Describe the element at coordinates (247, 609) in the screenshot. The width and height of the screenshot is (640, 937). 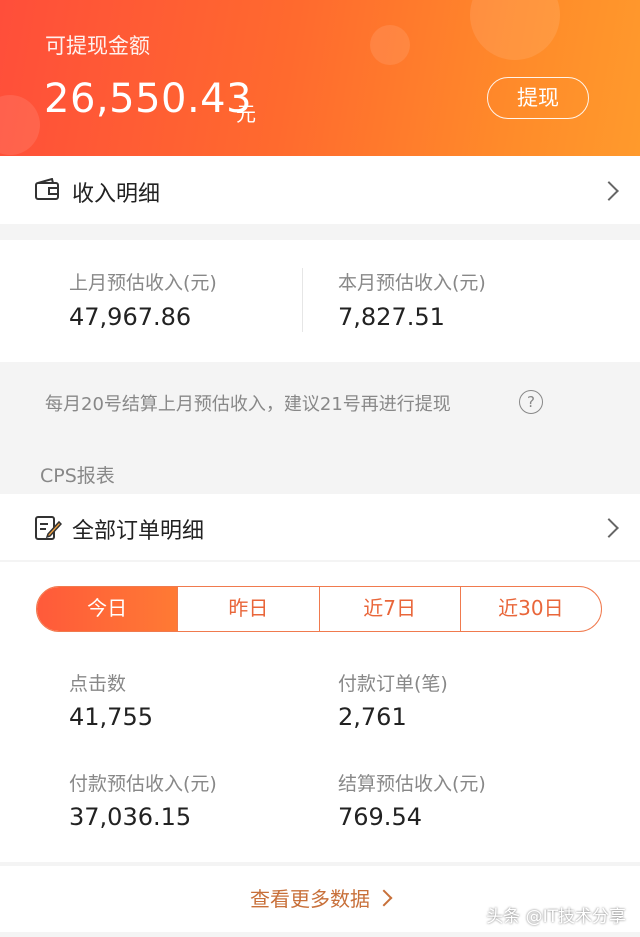
I see `tab-yesterday: 昨日` at that location.